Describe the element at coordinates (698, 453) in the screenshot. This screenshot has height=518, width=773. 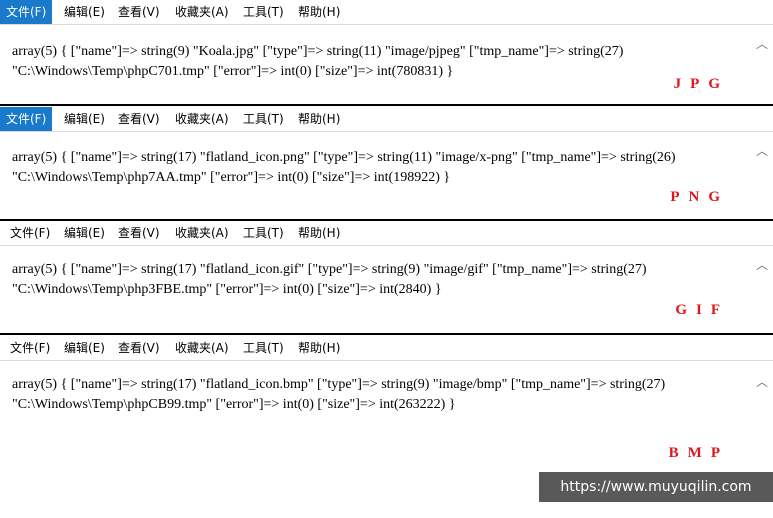
I see `format-label: BMP` at that location.